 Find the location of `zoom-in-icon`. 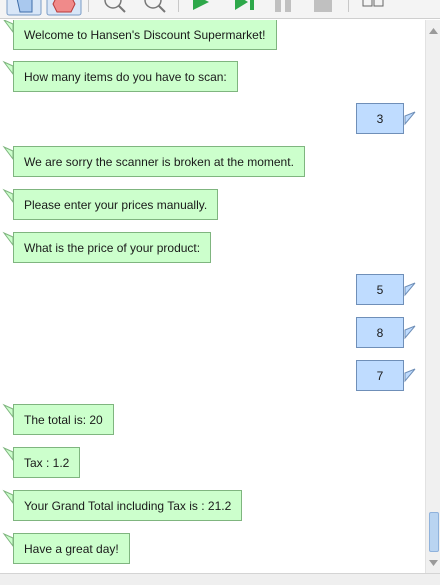

zoom-in-icon is located at coordinates (114, 8).